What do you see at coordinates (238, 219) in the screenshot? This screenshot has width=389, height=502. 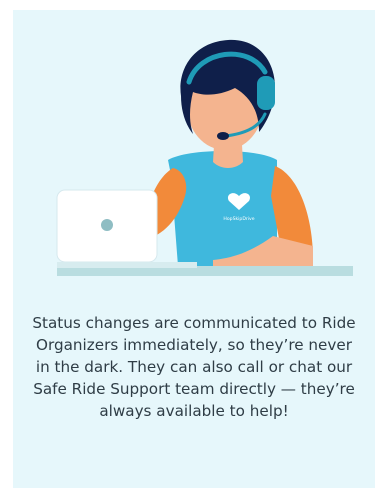 I see `shirt-logo-text: HopSkipDrive` at bounding box center [238, 219].